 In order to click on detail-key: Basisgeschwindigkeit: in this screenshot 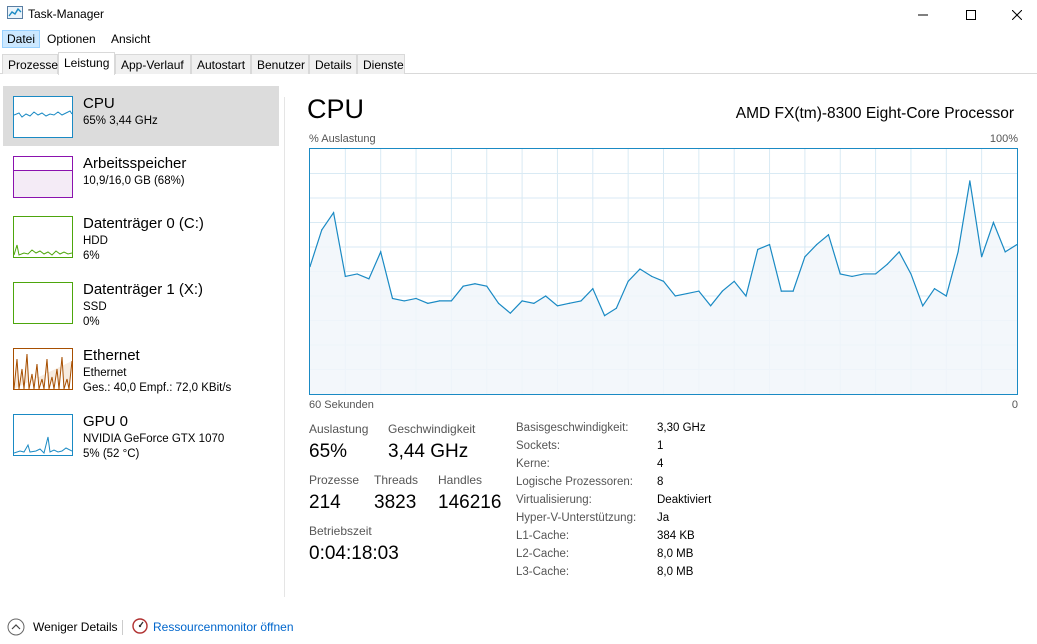, I will do `click(572, 428)`.